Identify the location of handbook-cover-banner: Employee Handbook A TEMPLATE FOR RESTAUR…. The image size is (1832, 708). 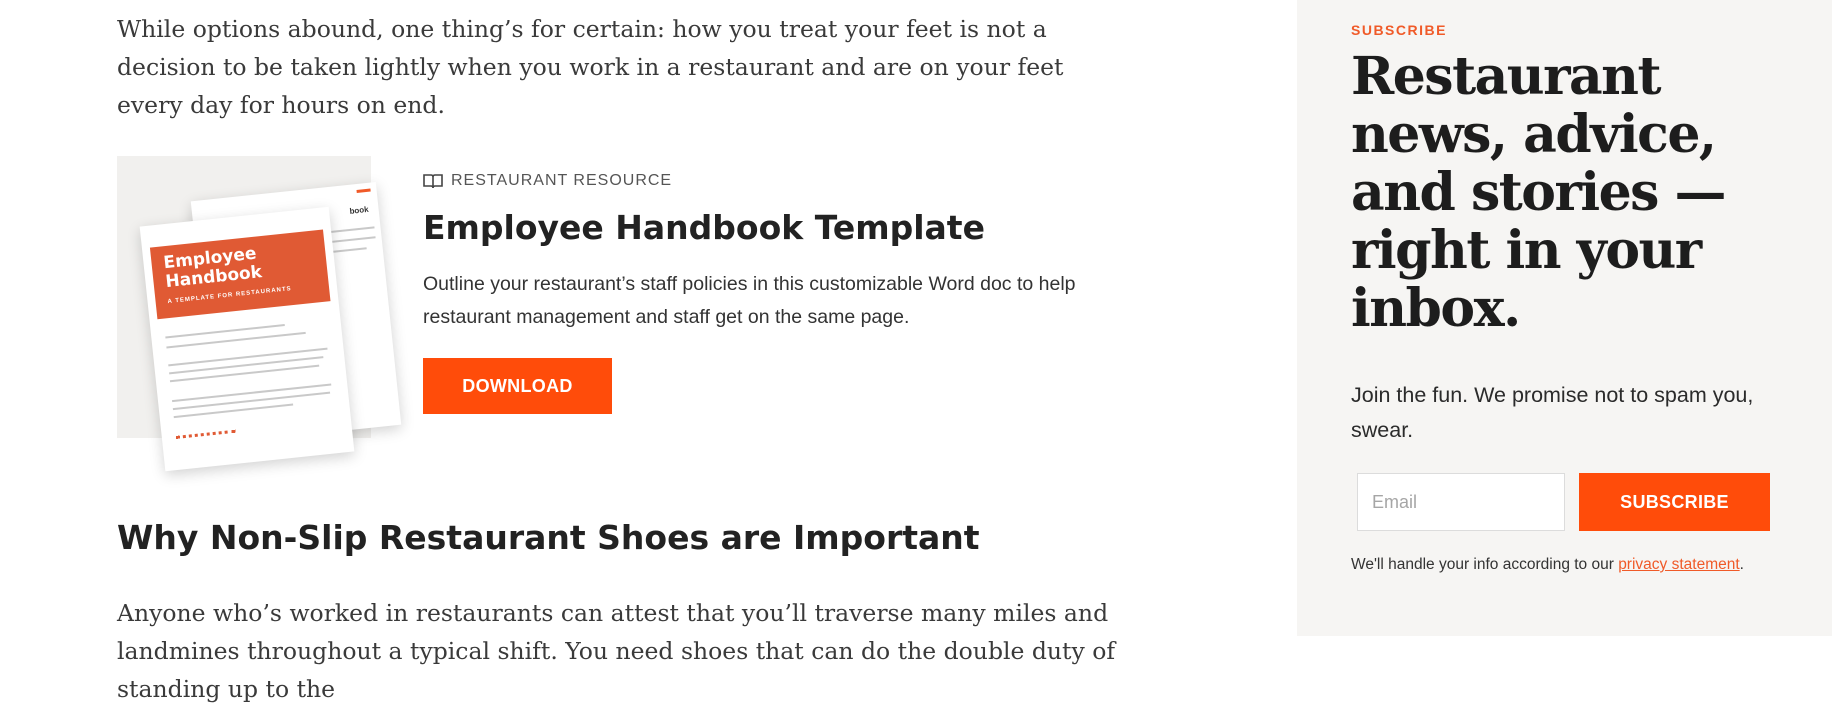
(240, 274).